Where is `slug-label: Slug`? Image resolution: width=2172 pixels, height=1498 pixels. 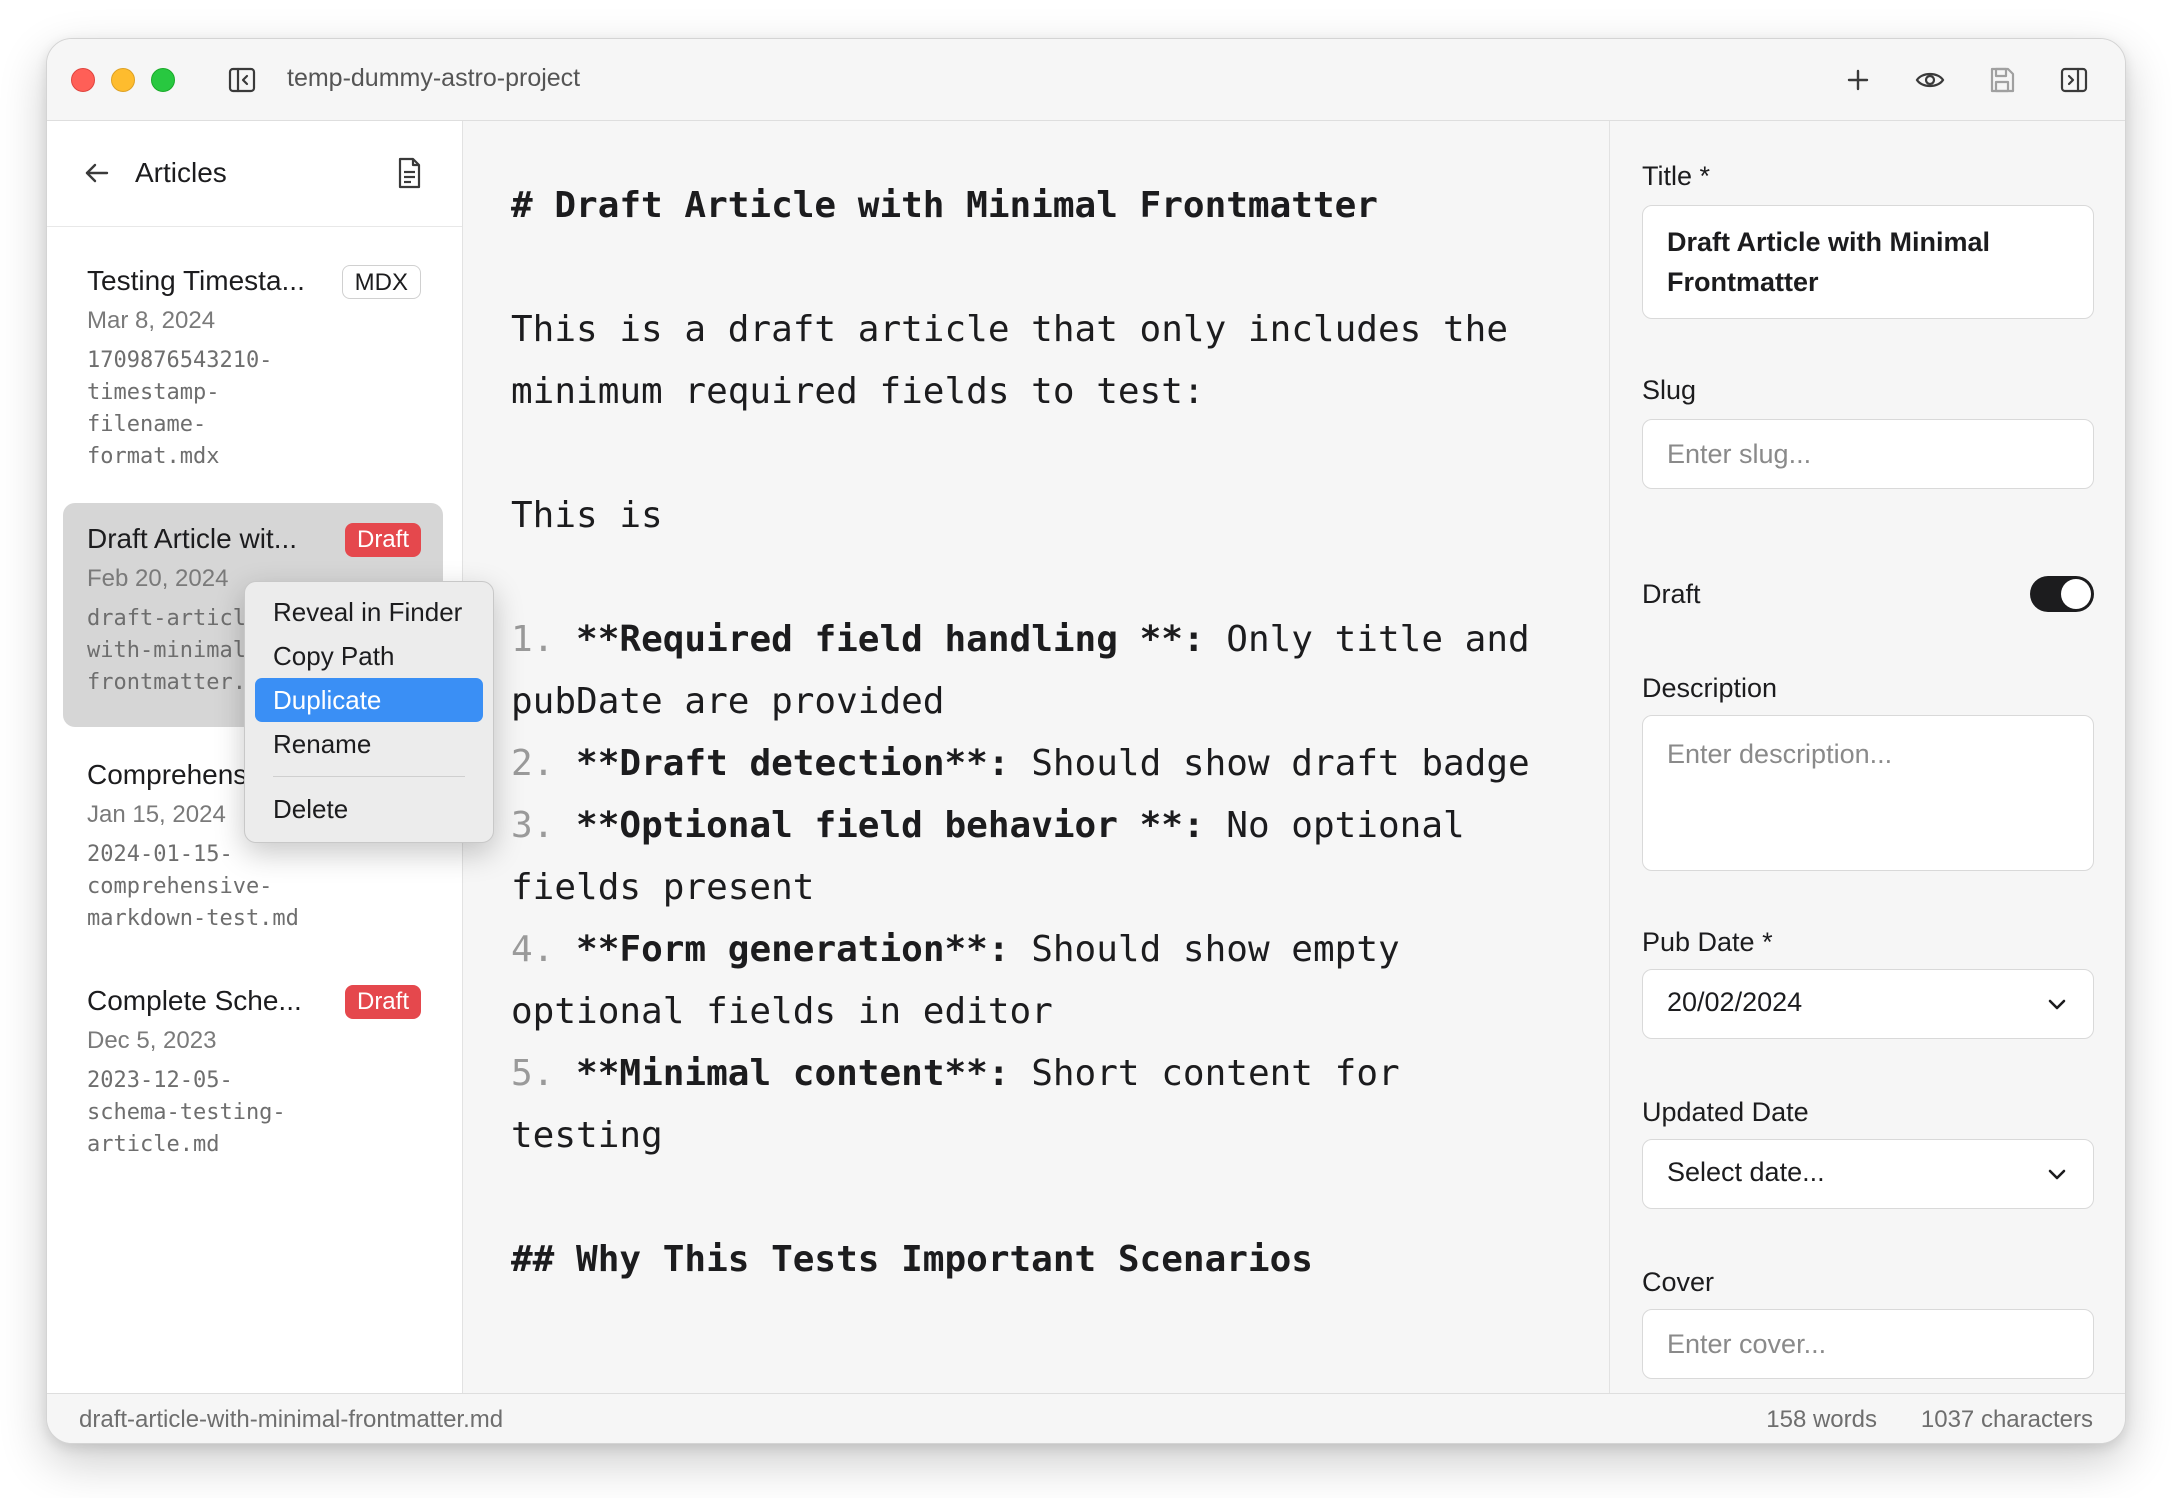 slug-label: Slug is located at coordinates (1669, 390).